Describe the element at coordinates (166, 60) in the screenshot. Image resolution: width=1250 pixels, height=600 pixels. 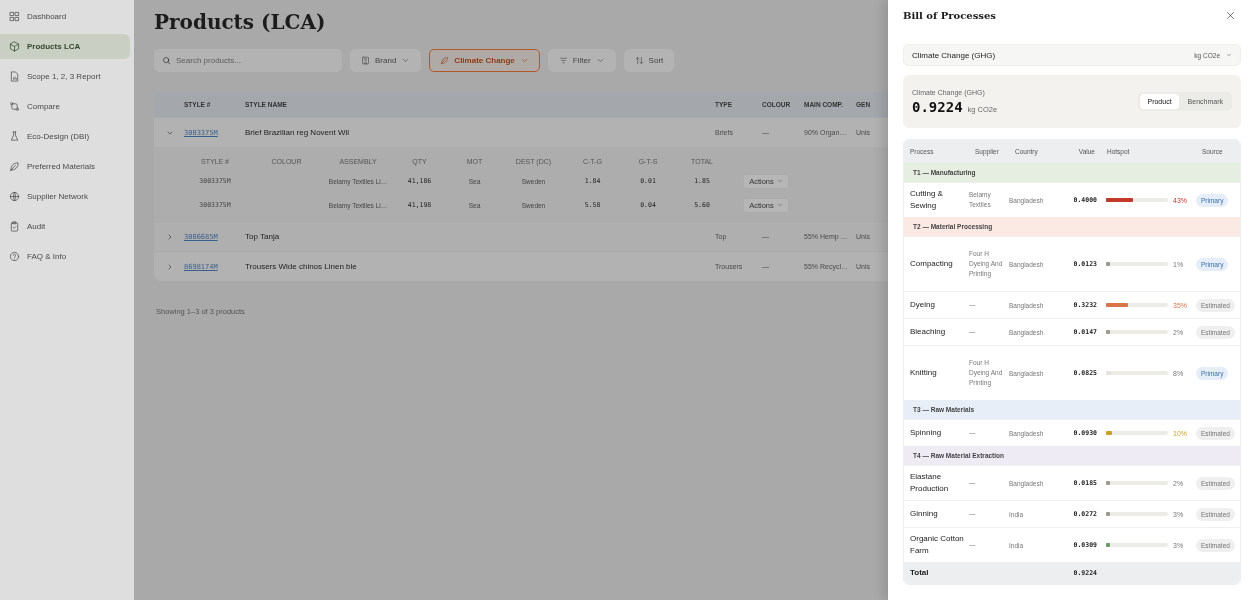
I see `search-icon` at that location.